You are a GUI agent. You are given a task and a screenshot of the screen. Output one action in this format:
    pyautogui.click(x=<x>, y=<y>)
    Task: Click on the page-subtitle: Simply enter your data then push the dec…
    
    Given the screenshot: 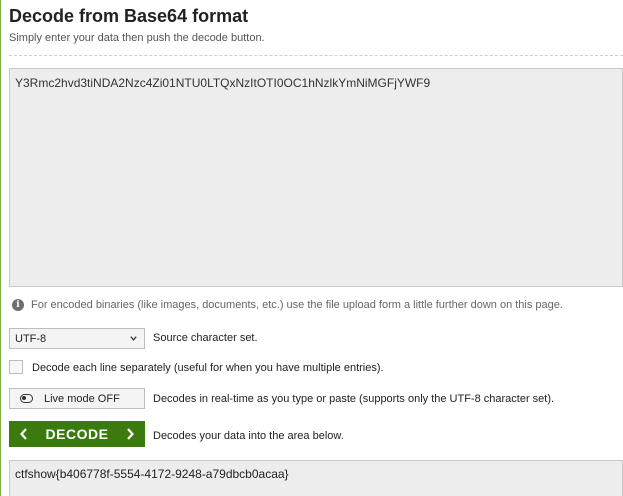 What is the action you would take?
    pyautogui.click(x=137, y=38)
    